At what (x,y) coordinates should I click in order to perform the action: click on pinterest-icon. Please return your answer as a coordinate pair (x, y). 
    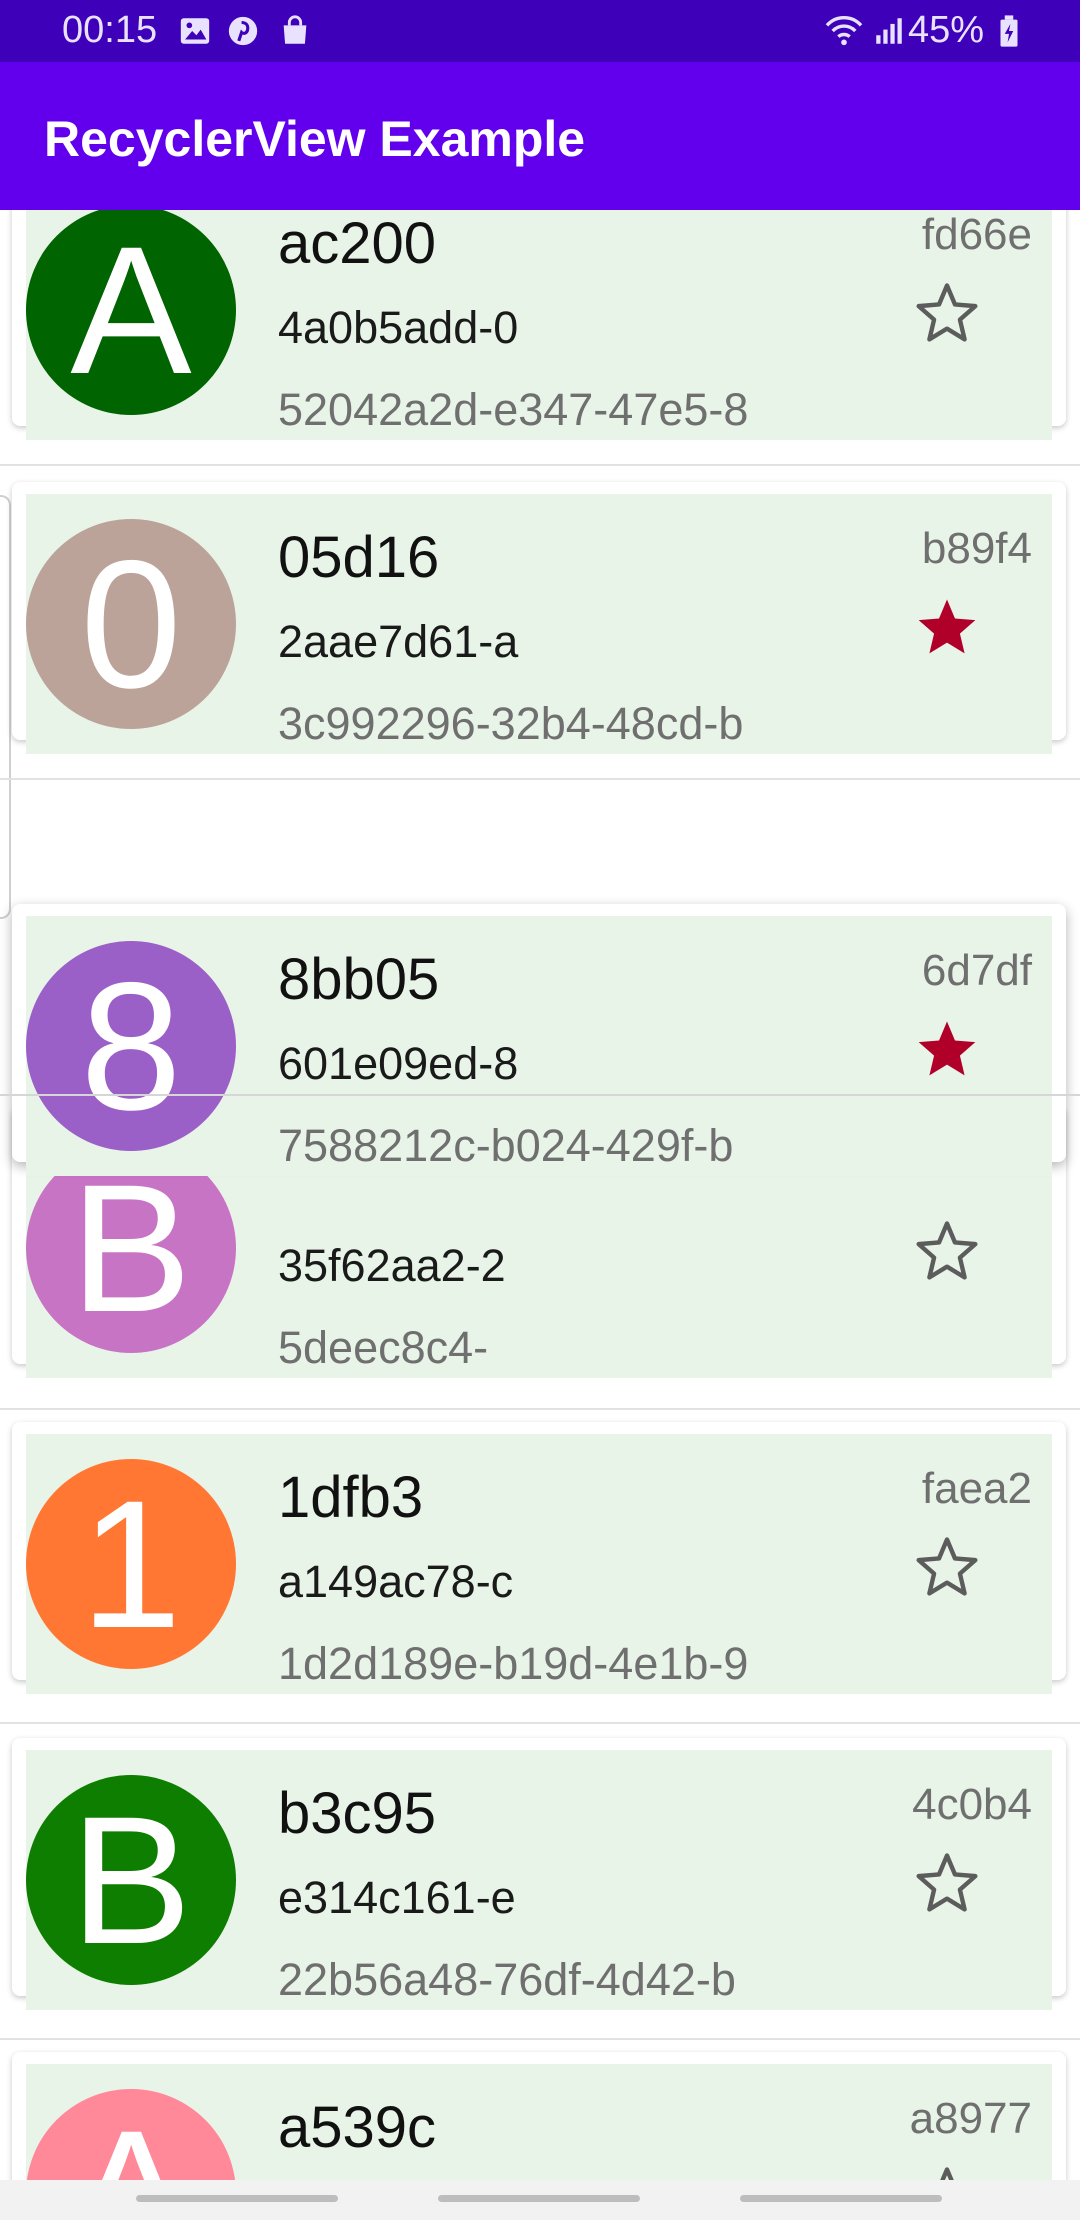
    Looking at the image, I should click on (243, 31).